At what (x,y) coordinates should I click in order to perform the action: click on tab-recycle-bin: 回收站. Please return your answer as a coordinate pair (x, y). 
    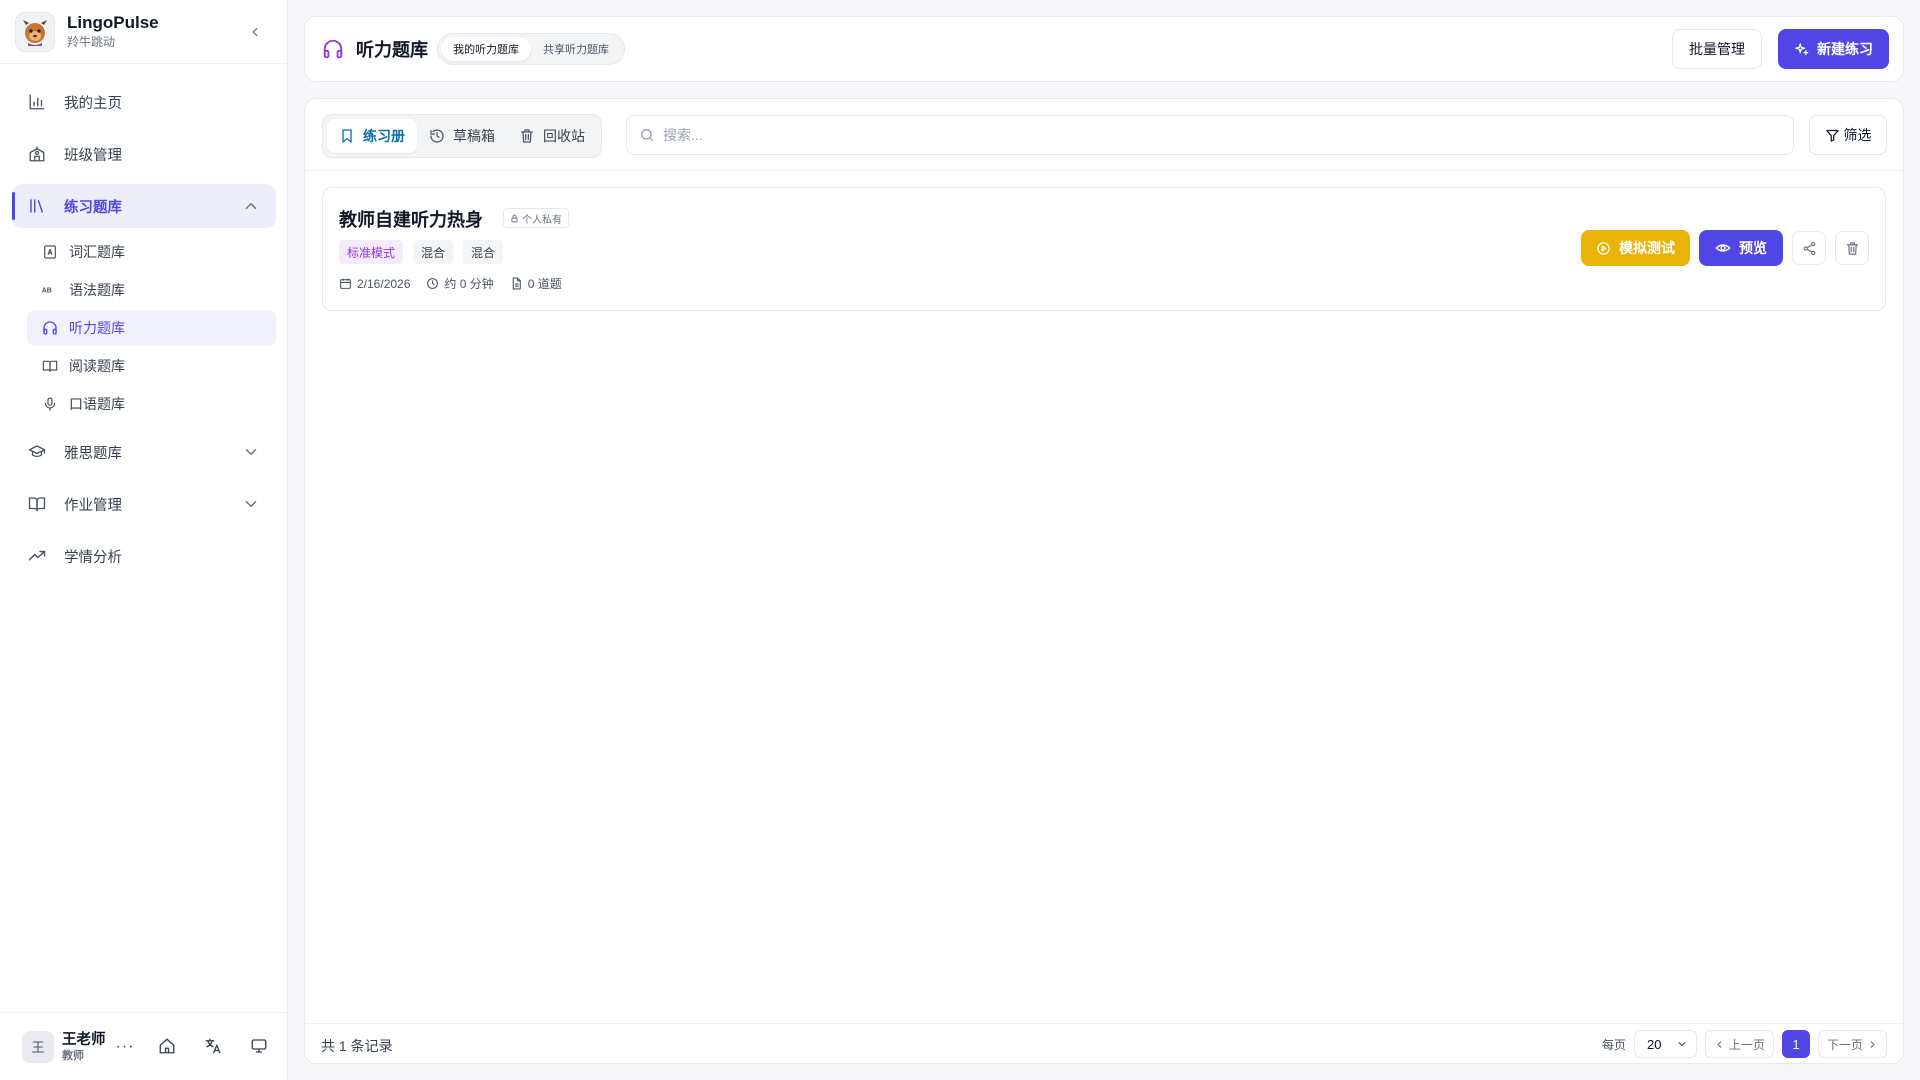
    Looking at the image, I should click on (552, 136).